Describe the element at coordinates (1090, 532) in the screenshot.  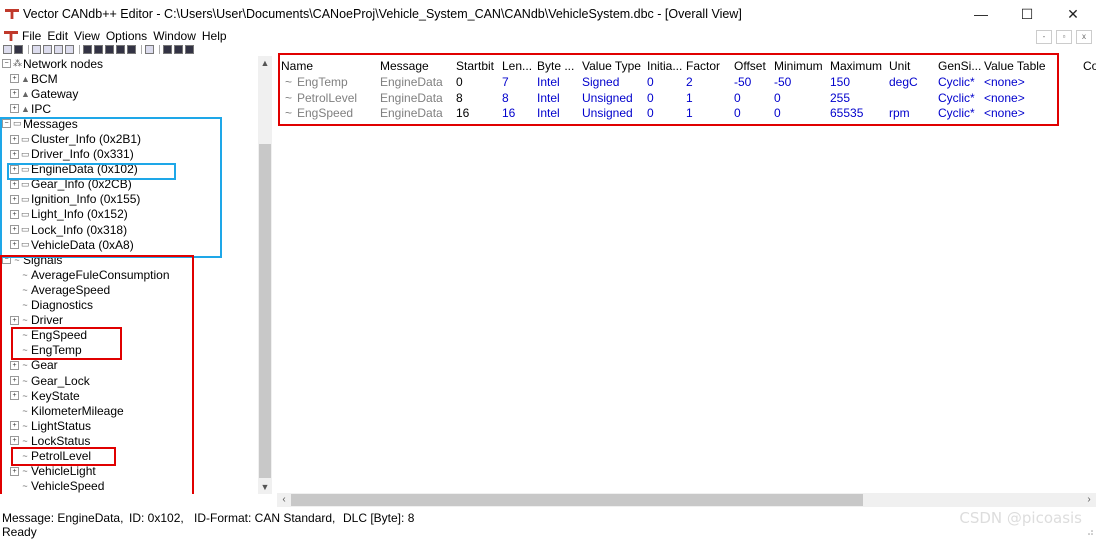
I see `resize-grip-icon` at that location.